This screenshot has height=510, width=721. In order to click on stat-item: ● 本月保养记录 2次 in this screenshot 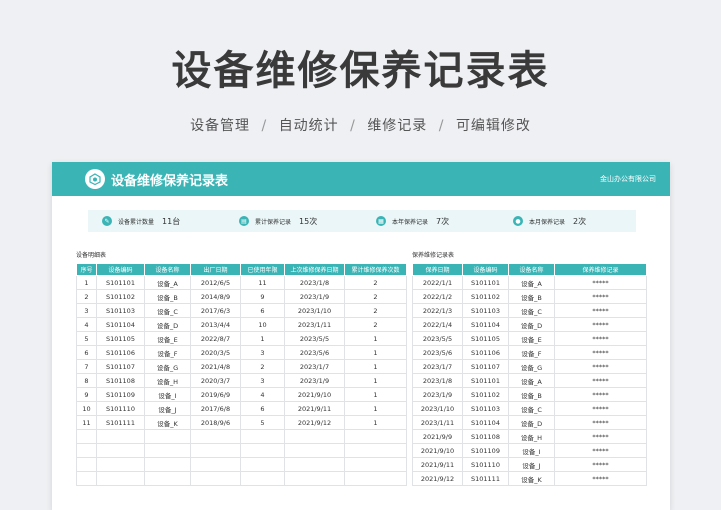, I will do `click(574, 221)`.